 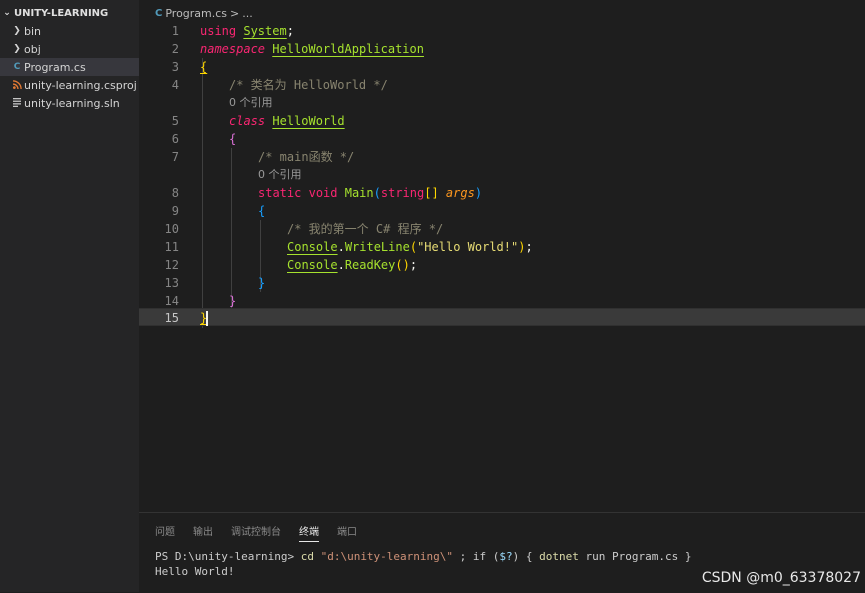 What do you see at coordinates (402, 265) in the screenshot?
I see `paren: ()` at bounding box center [402, 265].